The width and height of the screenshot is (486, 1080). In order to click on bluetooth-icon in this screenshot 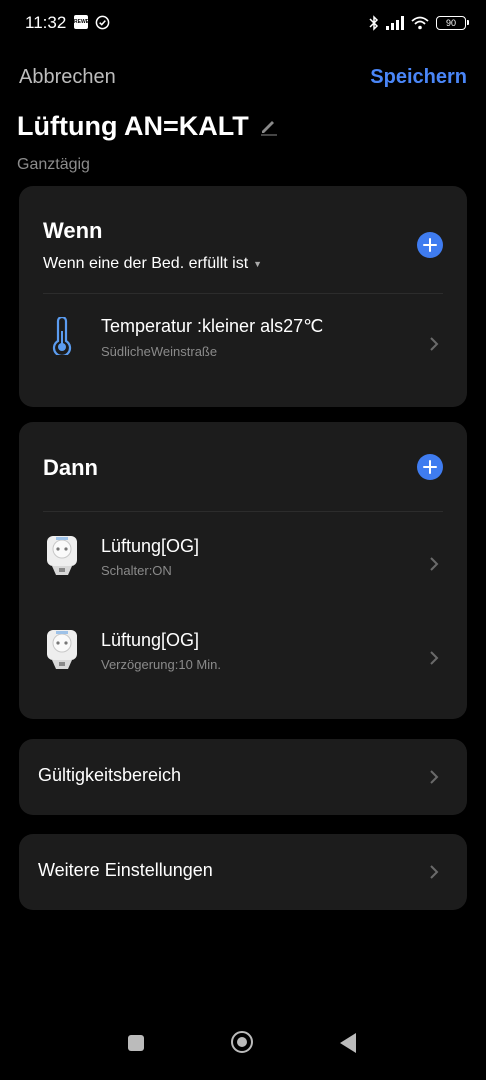, I will do `click(374, 23)`.